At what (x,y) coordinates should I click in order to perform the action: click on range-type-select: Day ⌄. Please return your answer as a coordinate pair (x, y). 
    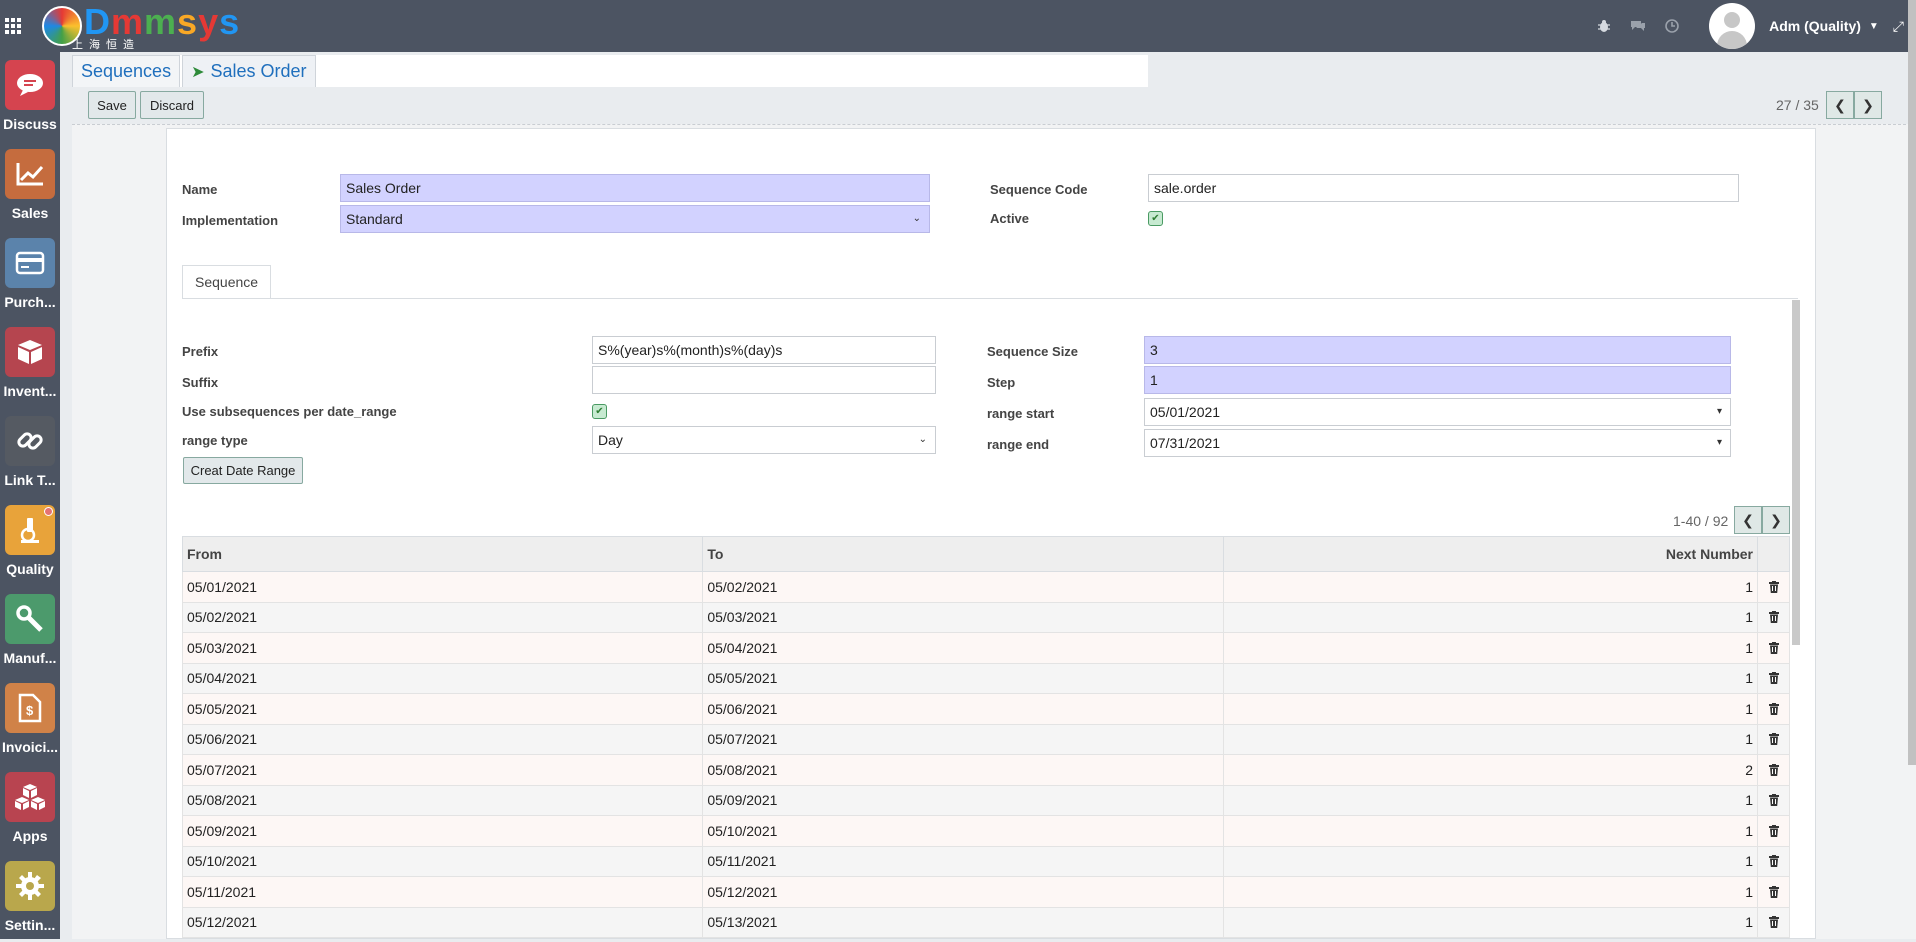
    Looking at the image, I should click on (764, 440).